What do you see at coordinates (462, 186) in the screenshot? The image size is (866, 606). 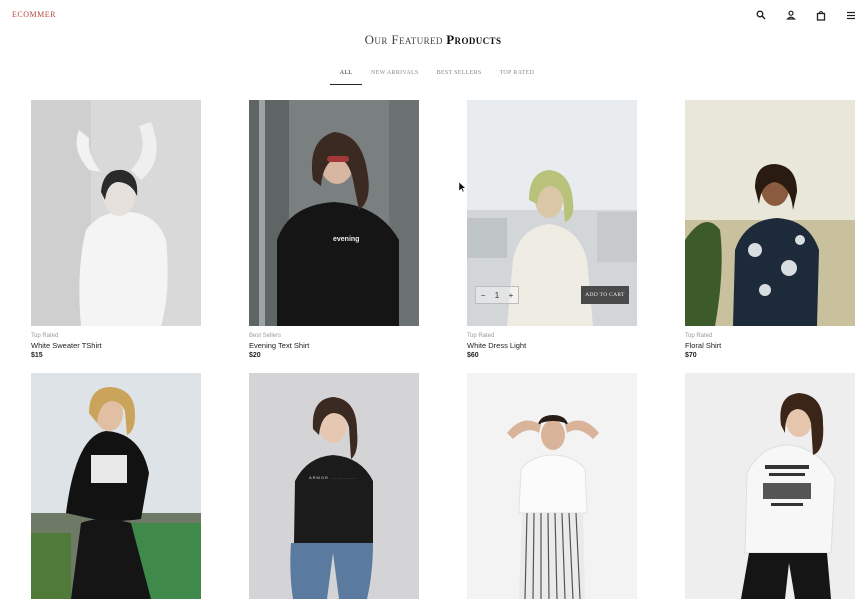 I see `mouse-pointer-icon` at bounding box center [462, 186].